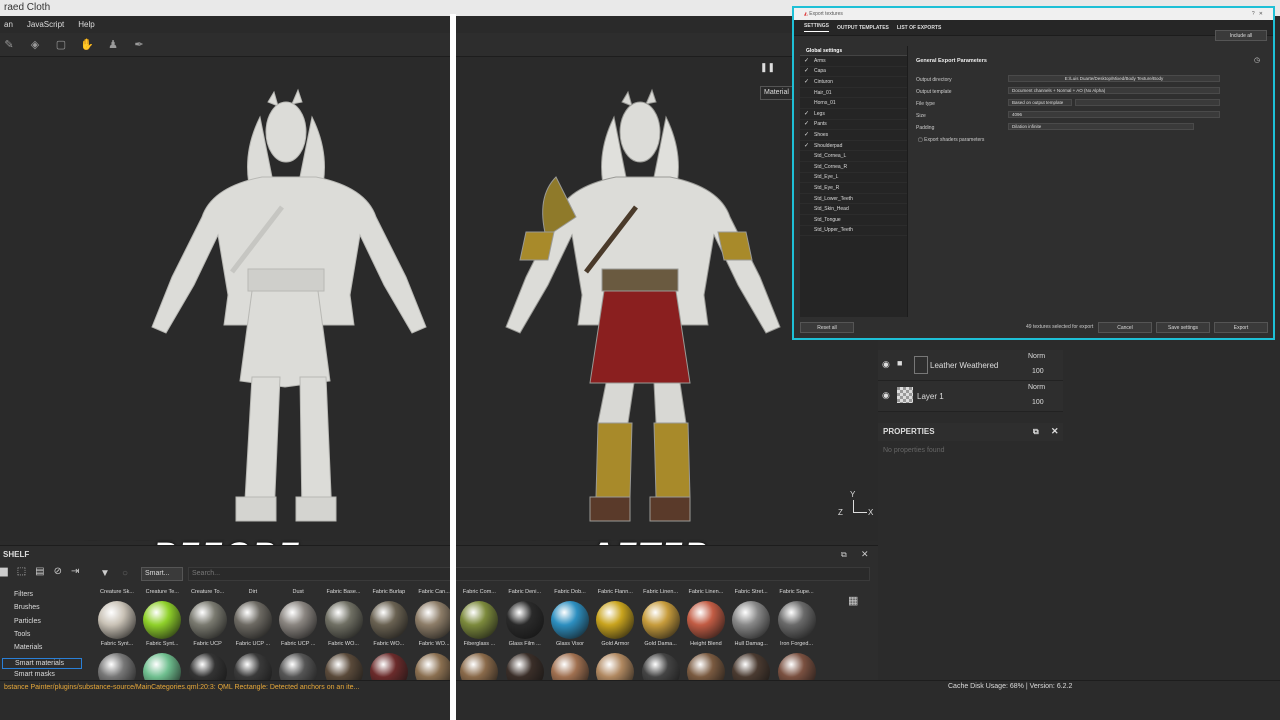 Image resolution: width=1280 pixels, height=720 pixels. I want to click on mesh-item: Std_Cornea_L, so click(853, 156).